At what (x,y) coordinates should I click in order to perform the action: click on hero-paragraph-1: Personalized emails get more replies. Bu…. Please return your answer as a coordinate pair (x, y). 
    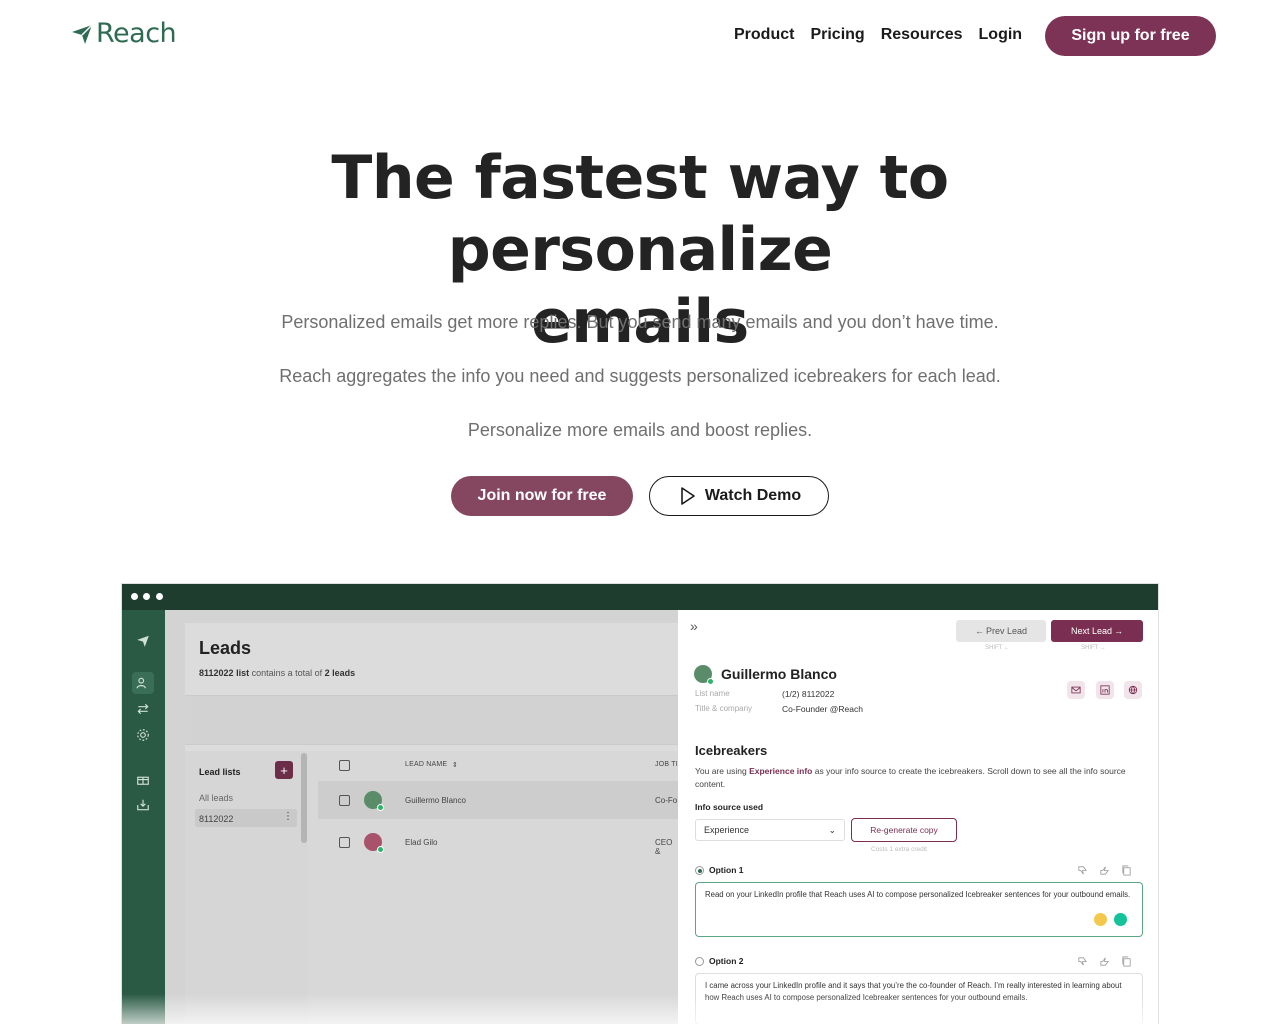
    Looking at the image, I should click on (640, 322).